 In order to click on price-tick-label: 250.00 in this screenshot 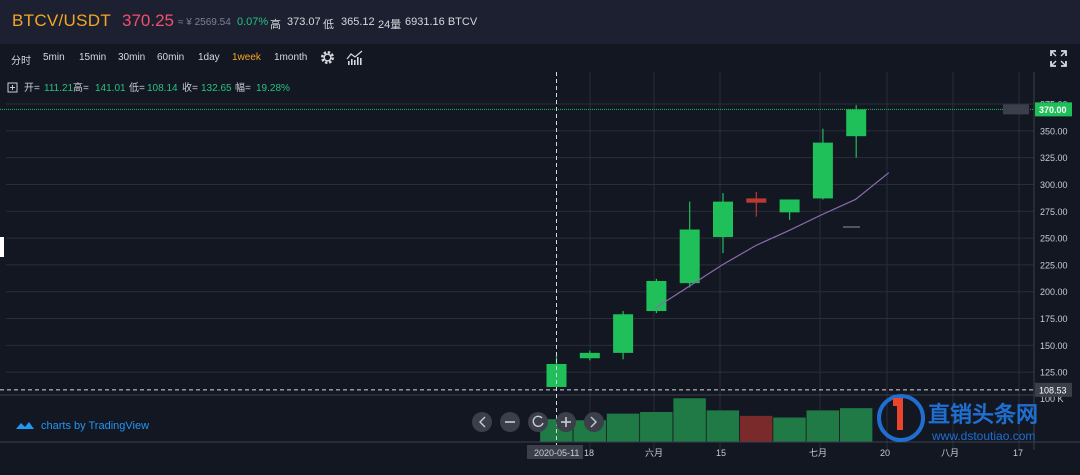, I will do `click(1054, 239)`.